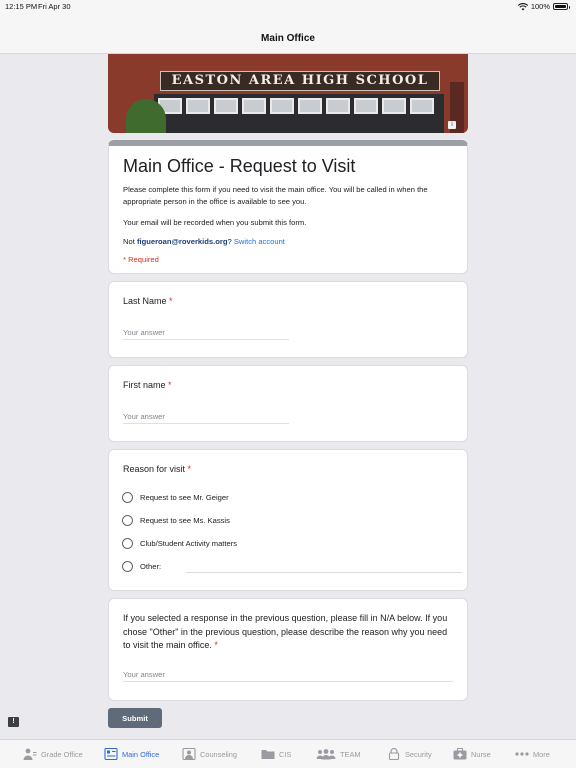  Describe the element at coordinates (154, 469) in the screenshot. I see `question-text: Reason for visit` at that location.